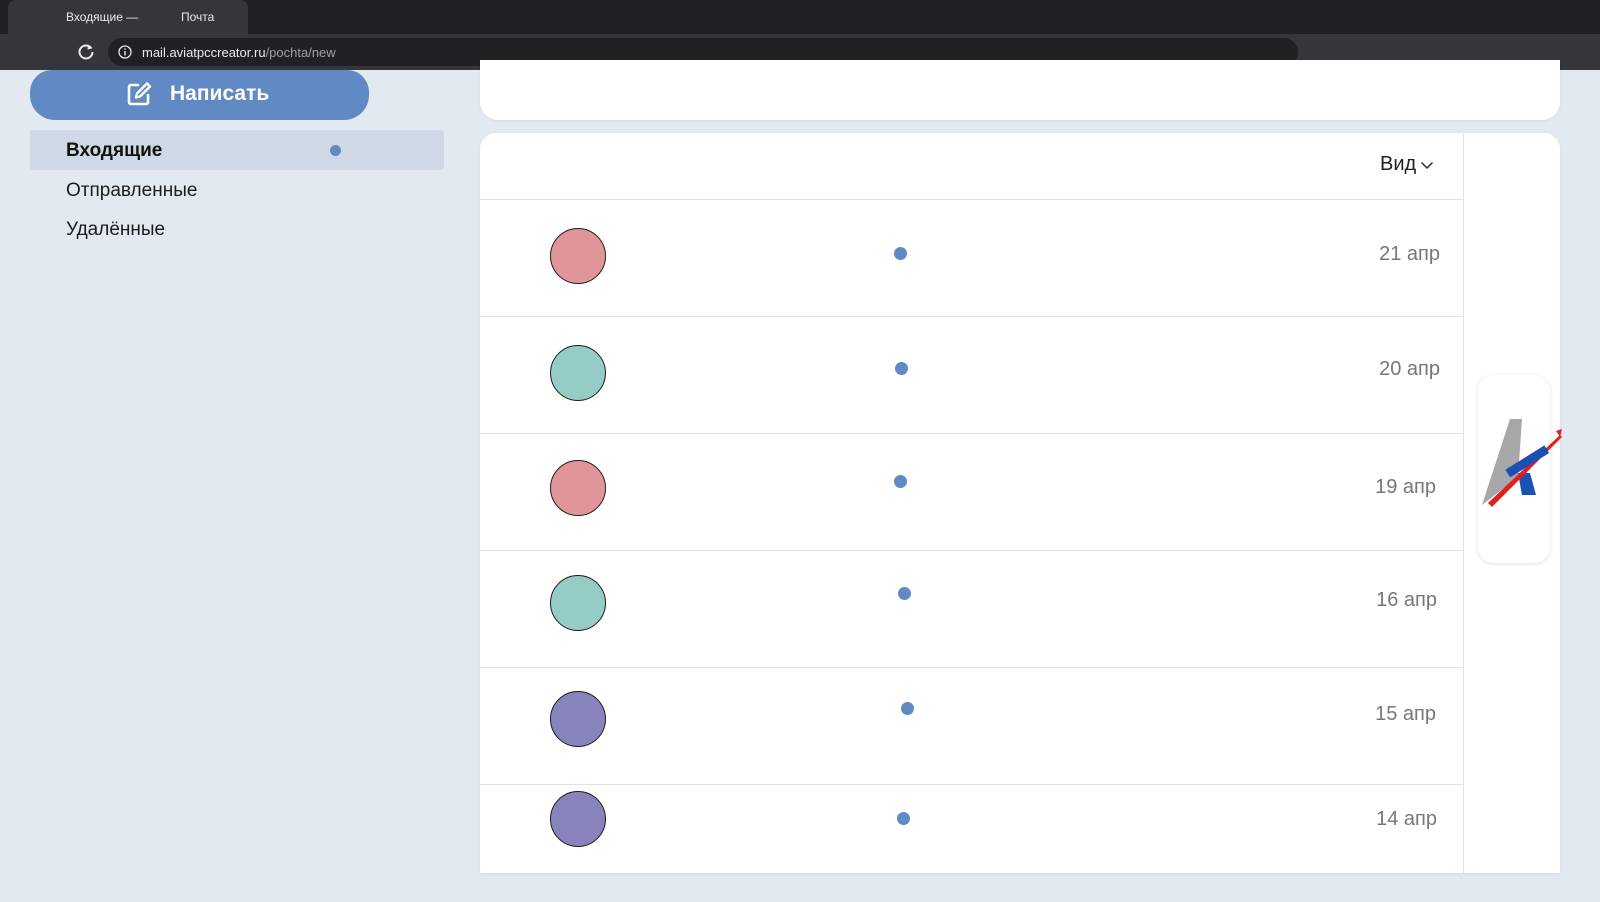  What do you see at coordinates (1398, 164) in the screenshot?
I see `view-label: Вид` at bounding box center [1398, 164].